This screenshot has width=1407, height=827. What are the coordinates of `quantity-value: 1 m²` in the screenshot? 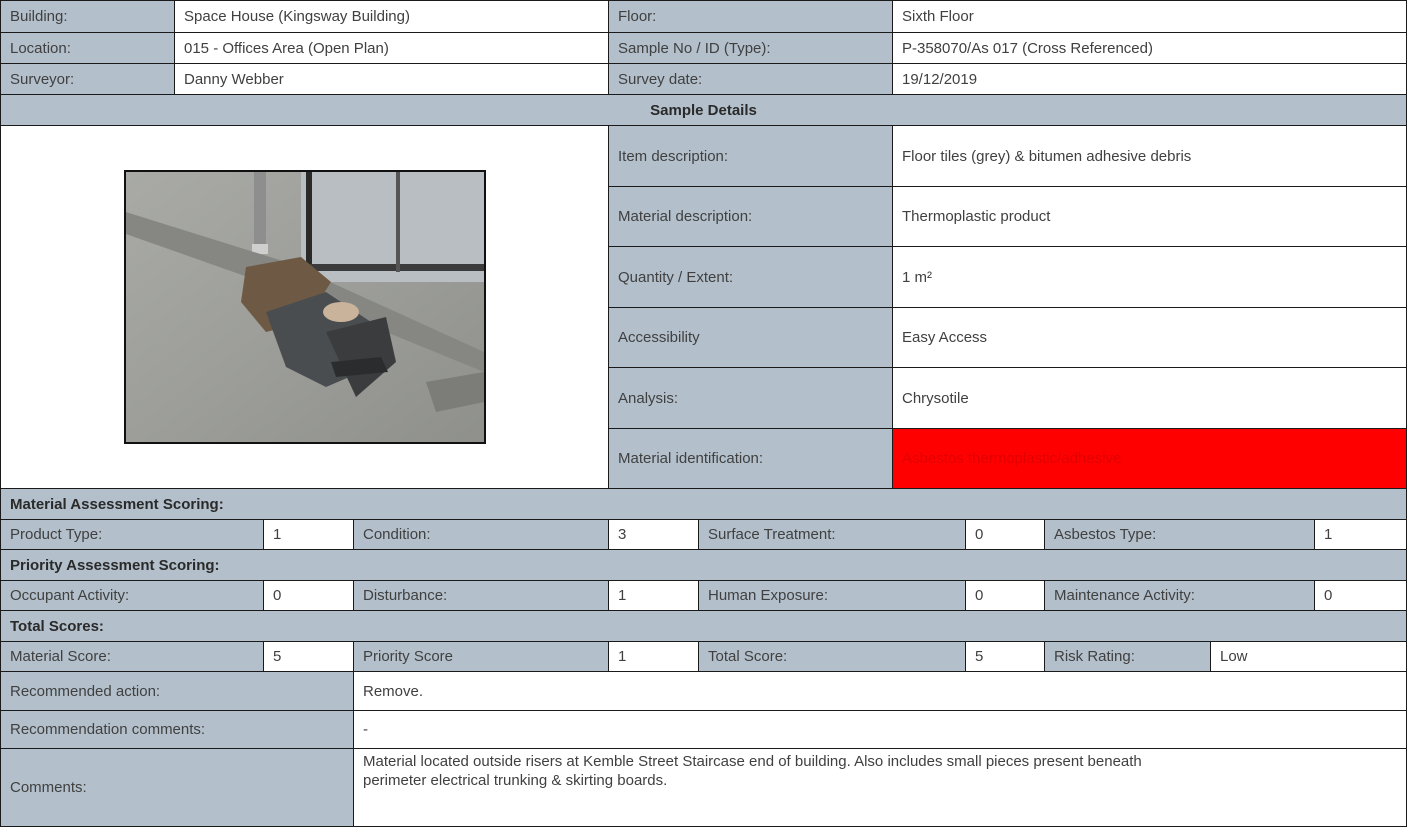 It's located at (1149, 277).